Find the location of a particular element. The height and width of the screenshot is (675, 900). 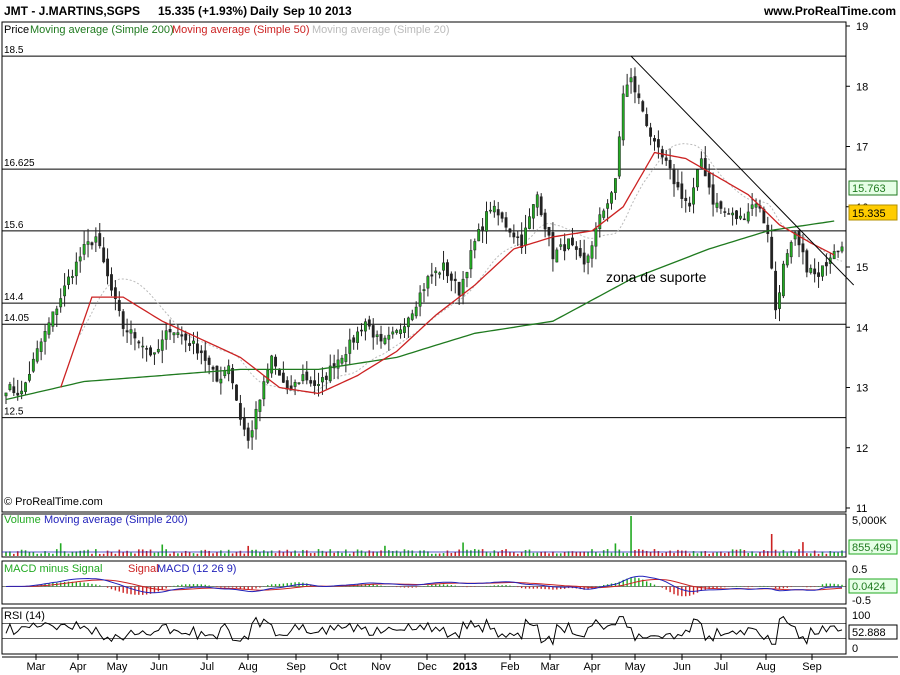

x-tick-16: Jul is located at coordinates (721, 667).